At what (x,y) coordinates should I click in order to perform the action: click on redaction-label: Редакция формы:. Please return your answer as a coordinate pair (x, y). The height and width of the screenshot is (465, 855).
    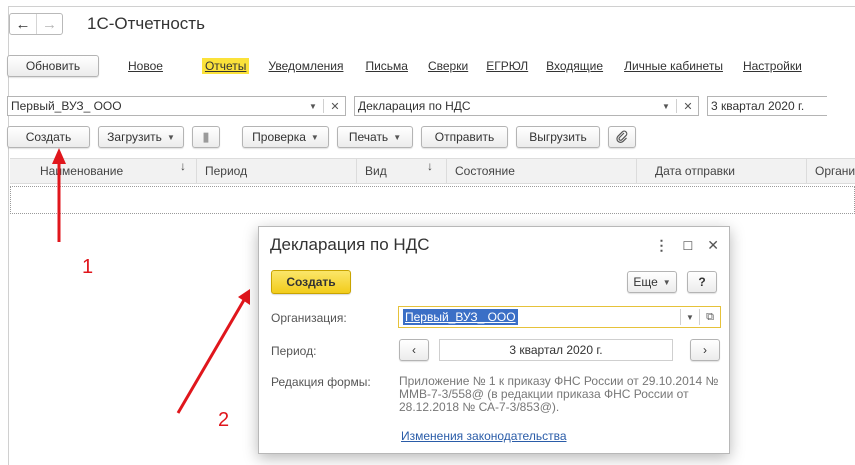
    Looking at the image, I should click on (321, 382).